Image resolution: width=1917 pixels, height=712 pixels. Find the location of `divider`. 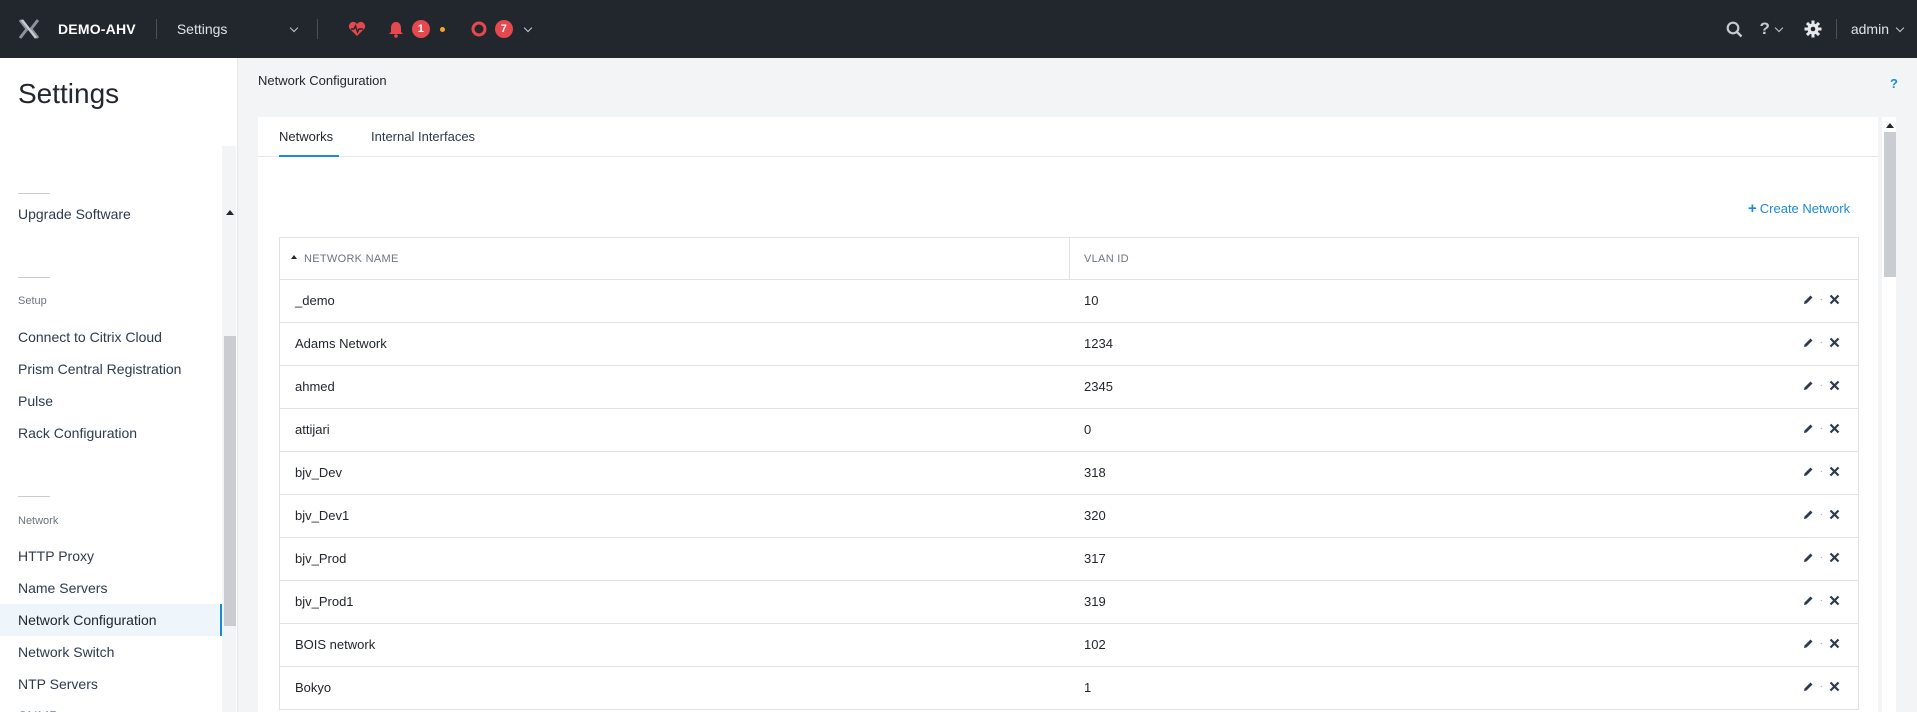

divider is located at coordinates (34, 193).